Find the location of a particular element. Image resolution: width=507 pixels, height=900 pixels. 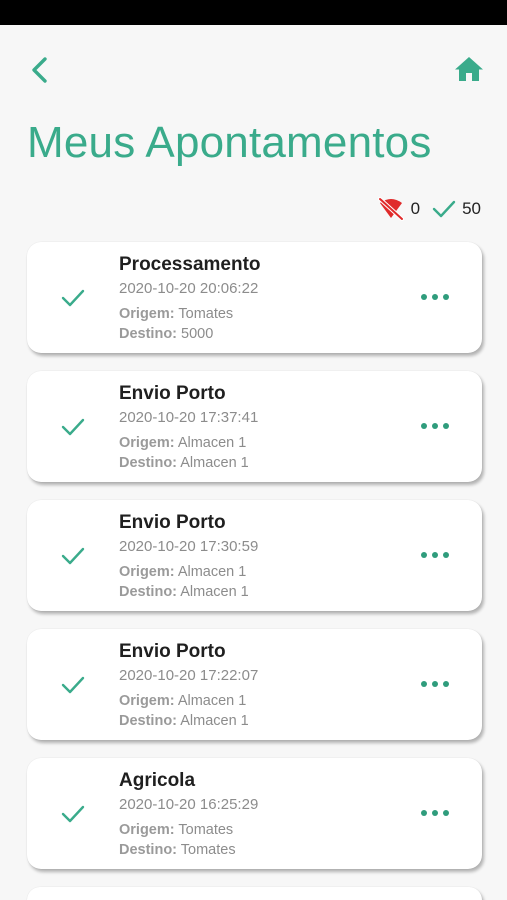

record-destination: Destino: Tomates is located at coordinates (177, 850).